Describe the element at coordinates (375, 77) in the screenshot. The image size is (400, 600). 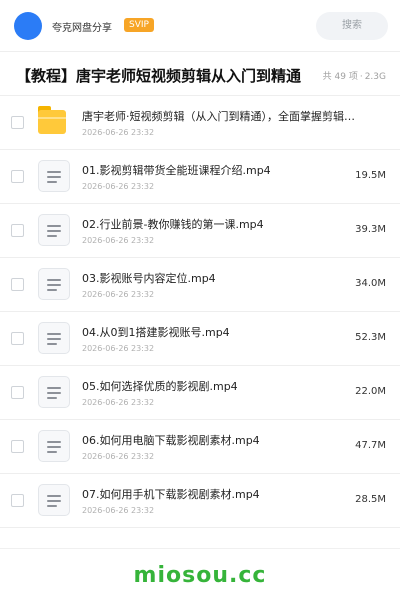
I see `total-size: 2.3G` at that location.